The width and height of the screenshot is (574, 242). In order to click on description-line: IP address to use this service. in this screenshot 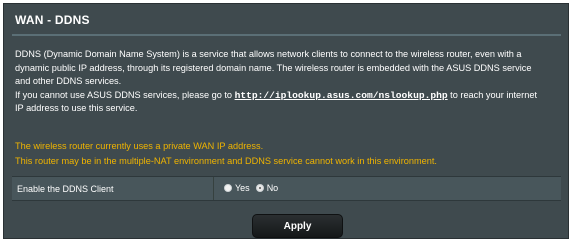, I will do `click(76, 108)`.